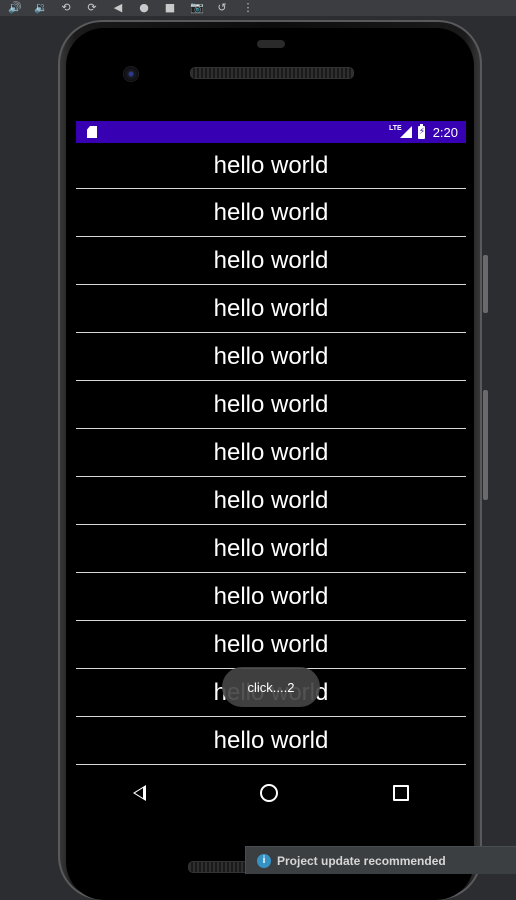 Image resolution: width=516 pixels, height=900 pixels. What do you see at coordinates (248, 8) in the screenshot?
I see `more-icon: ⋮` at bounding box center [248, 8].